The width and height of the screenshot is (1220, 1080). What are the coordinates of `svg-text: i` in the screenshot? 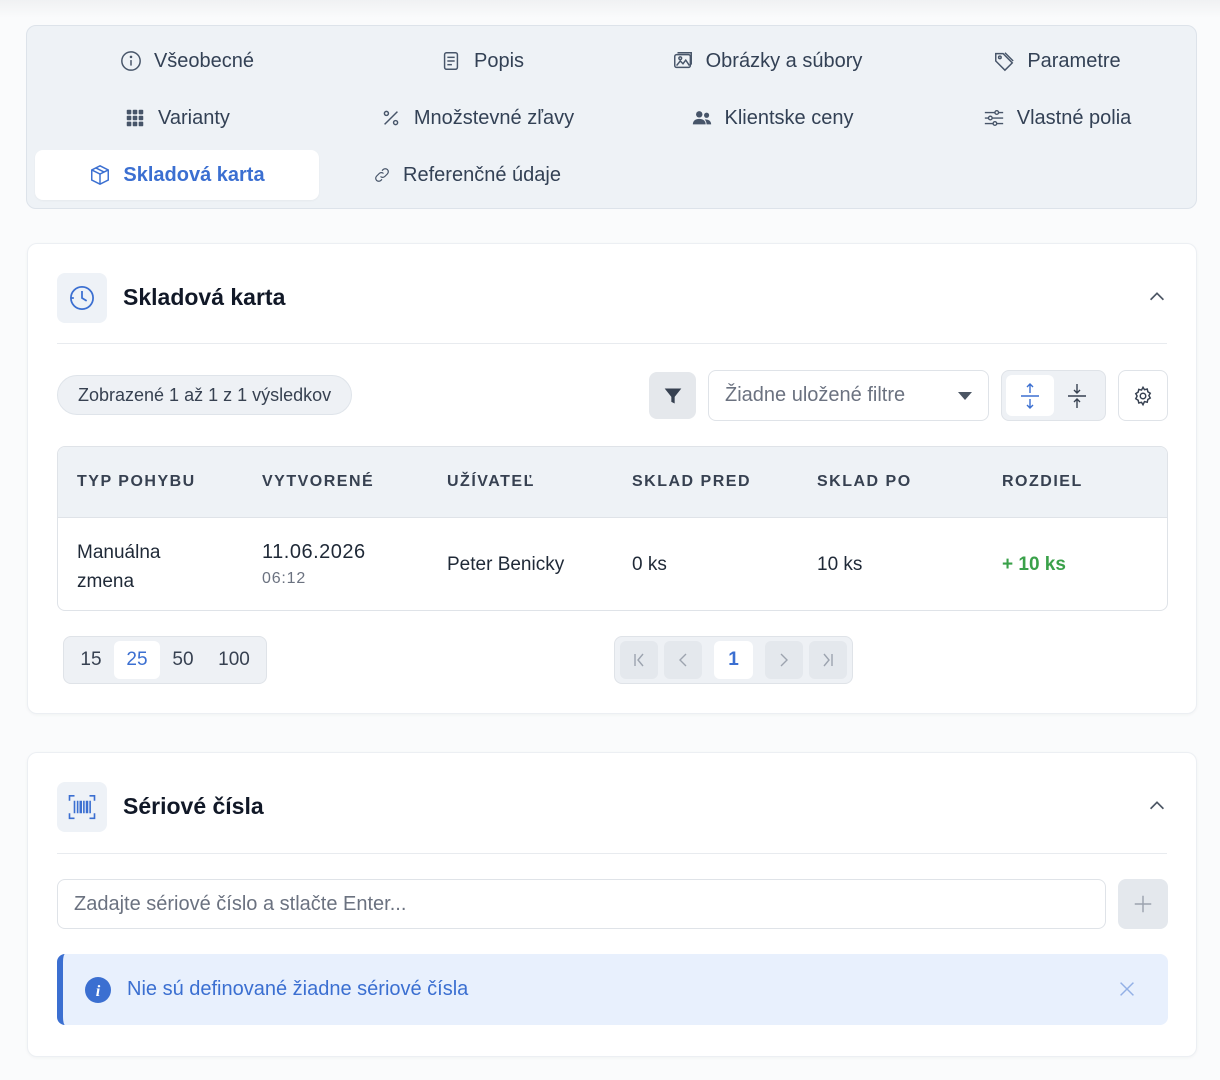 It's located at (98, 990).